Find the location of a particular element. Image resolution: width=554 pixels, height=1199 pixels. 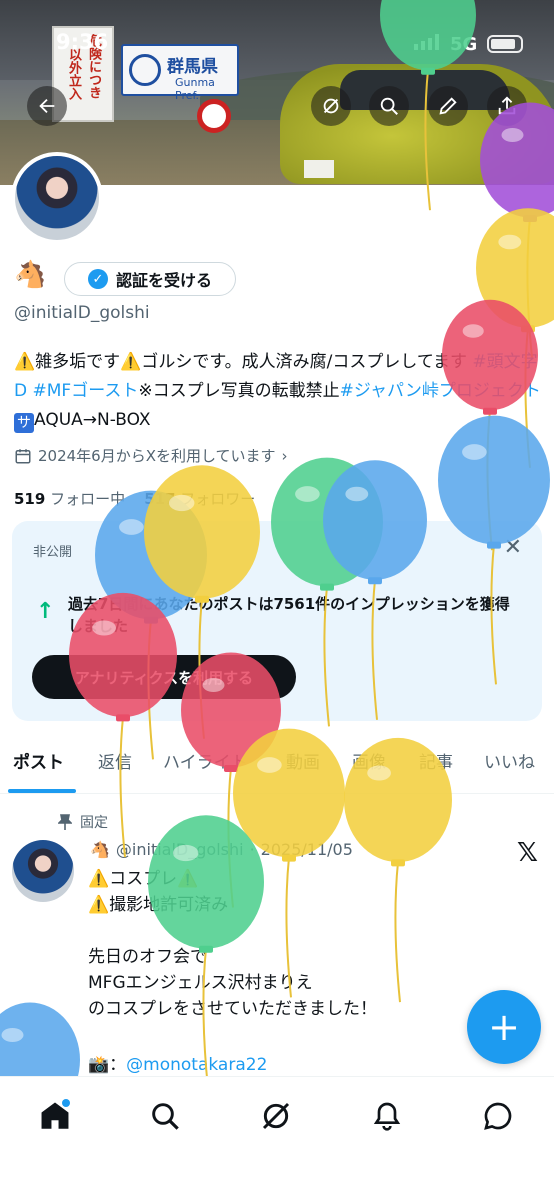

no-entry-sign-icon is located at coordinates (214, 116).